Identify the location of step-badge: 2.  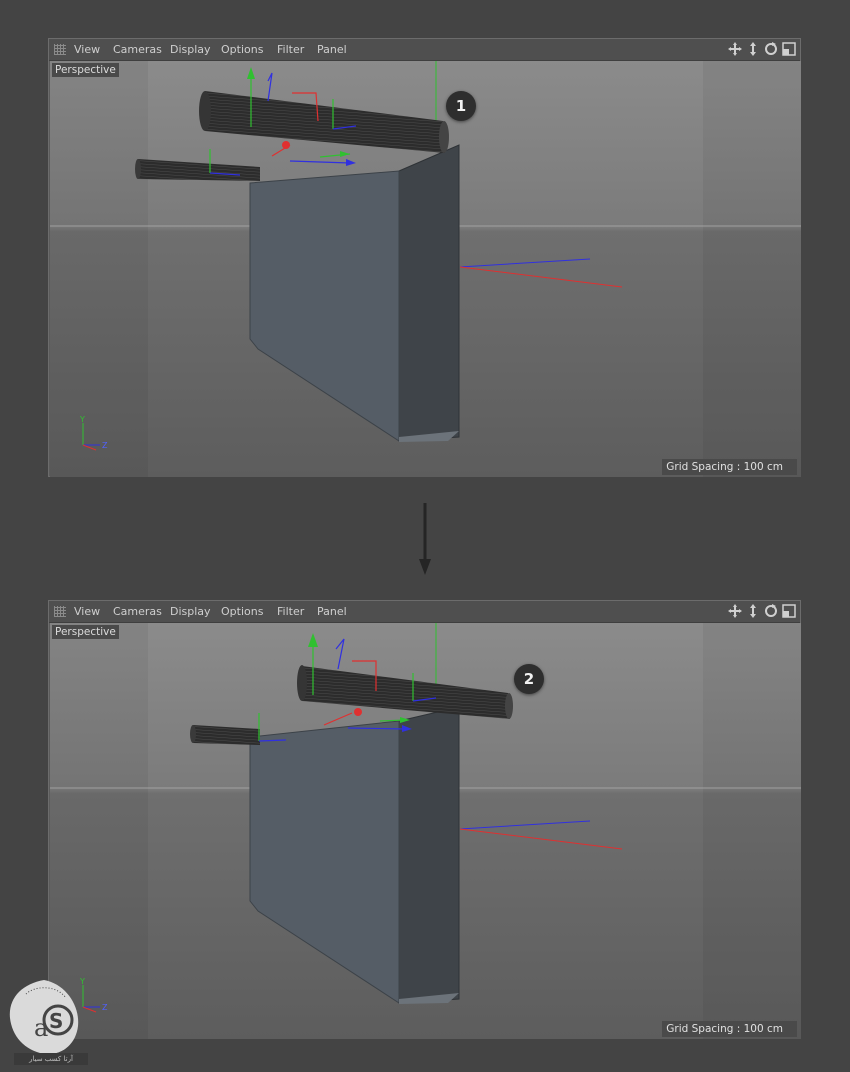
(529, 679).